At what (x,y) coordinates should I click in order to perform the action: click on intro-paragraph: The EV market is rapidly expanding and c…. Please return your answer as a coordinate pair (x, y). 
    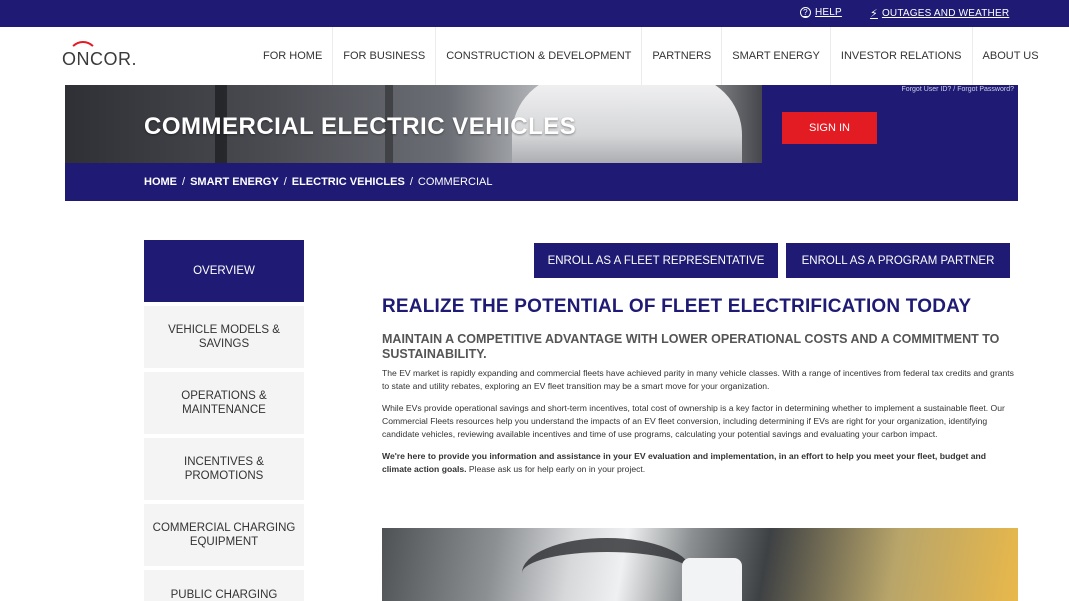
    Looking at the image, I should click on (698, 379).